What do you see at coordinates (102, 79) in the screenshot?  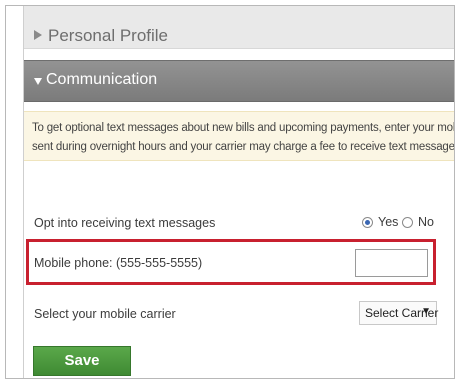 I see `section-title: Communication` at bounding box center [102, 79].